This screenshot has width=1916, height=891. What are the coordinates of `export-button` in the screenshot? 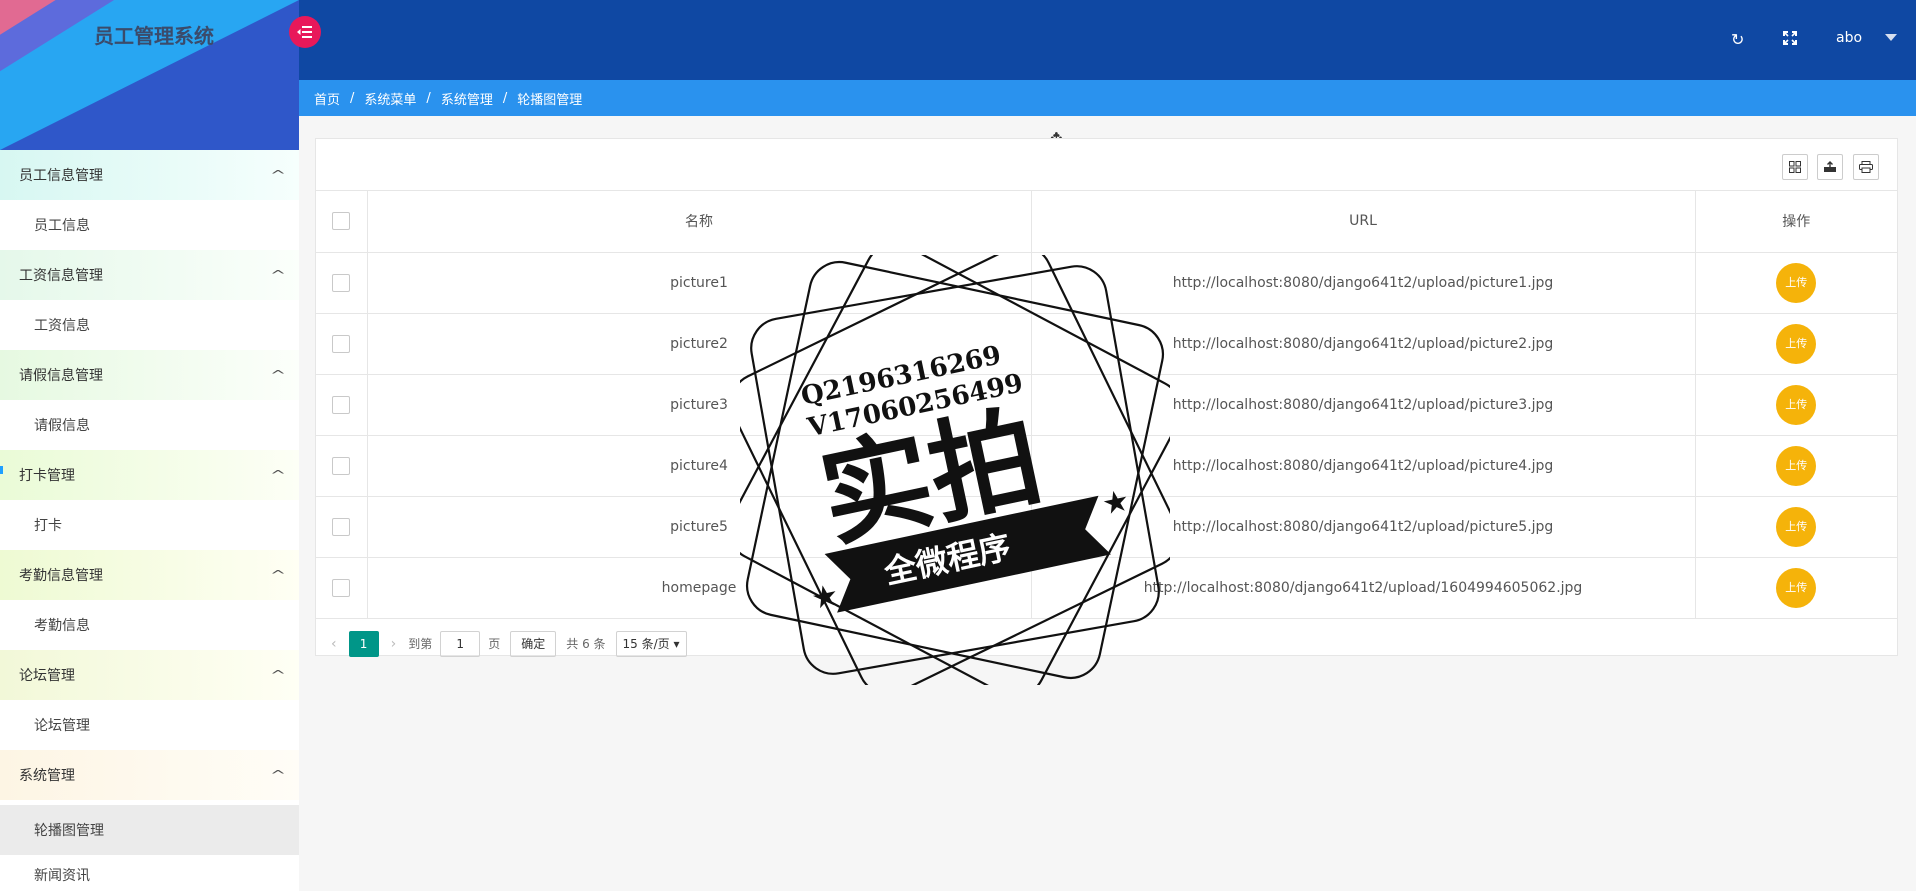 It's located at (1830, 167).